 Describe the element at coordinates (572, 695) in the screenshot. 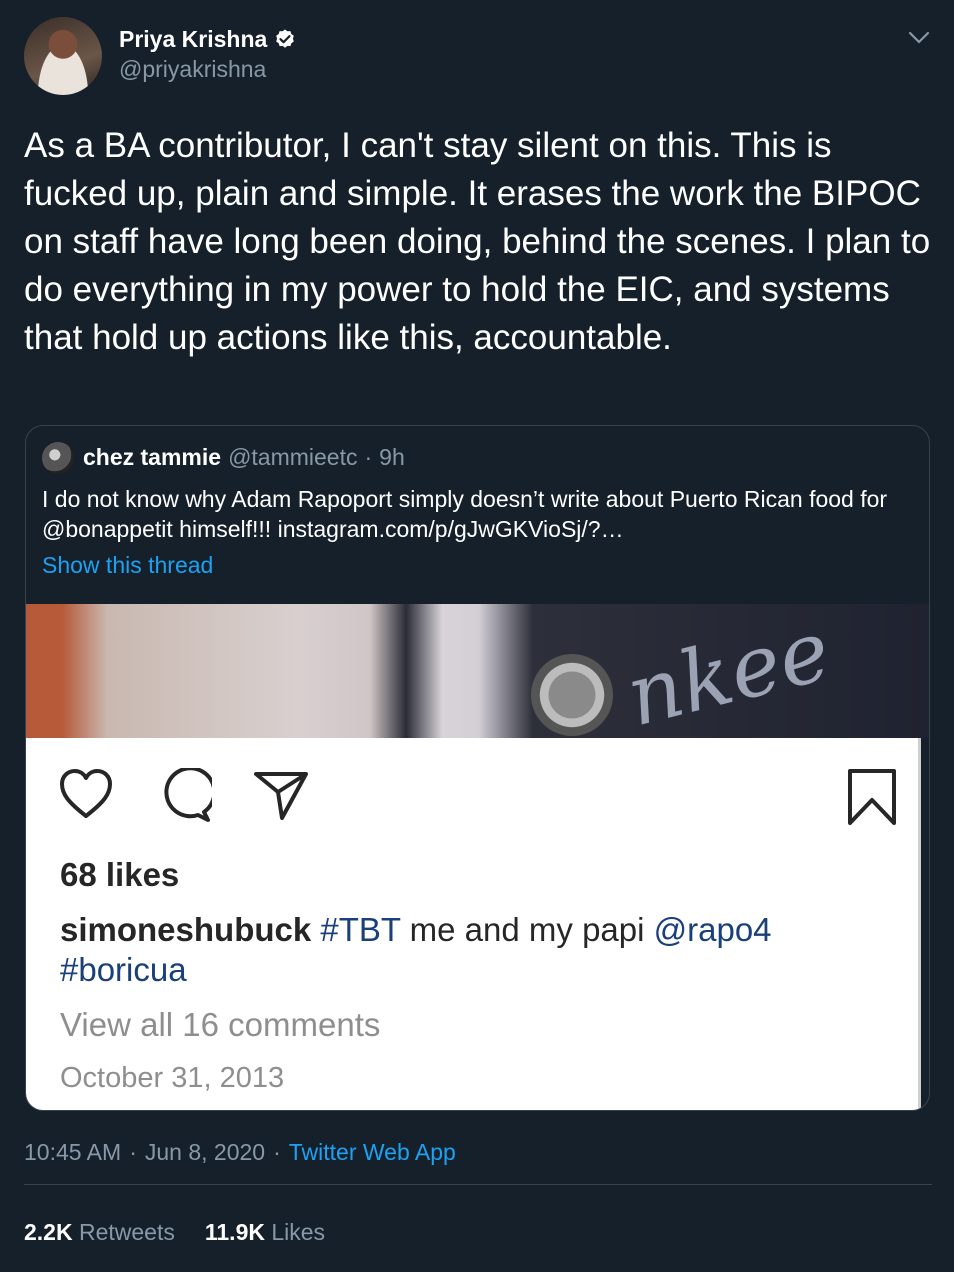

I see `pendant-image` at that location.